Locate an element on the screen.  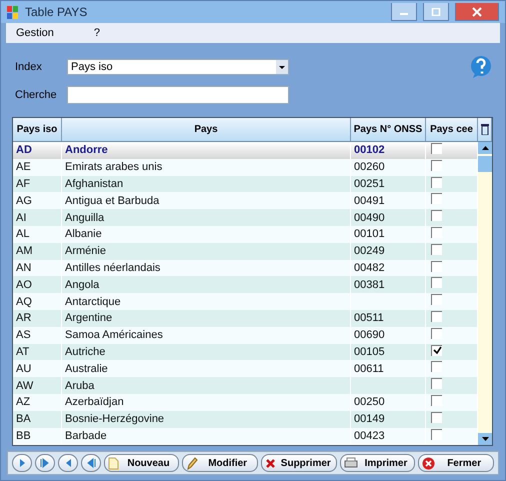
table-cell: 00249 is located at coordinates (369, 251).